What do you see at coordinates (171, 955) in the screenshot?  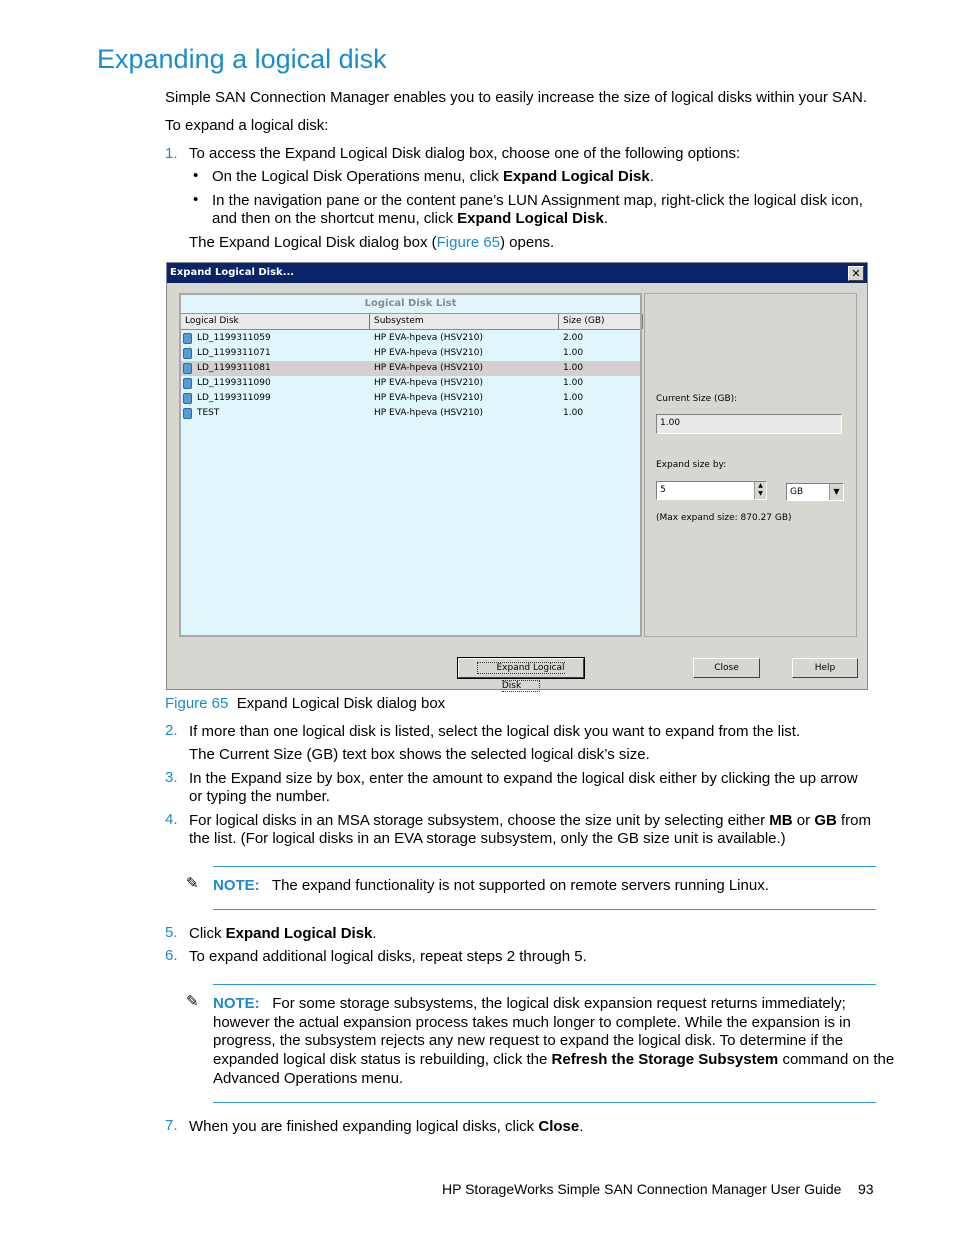 I see `step-number: 6.` at bounding box center [171, 955].